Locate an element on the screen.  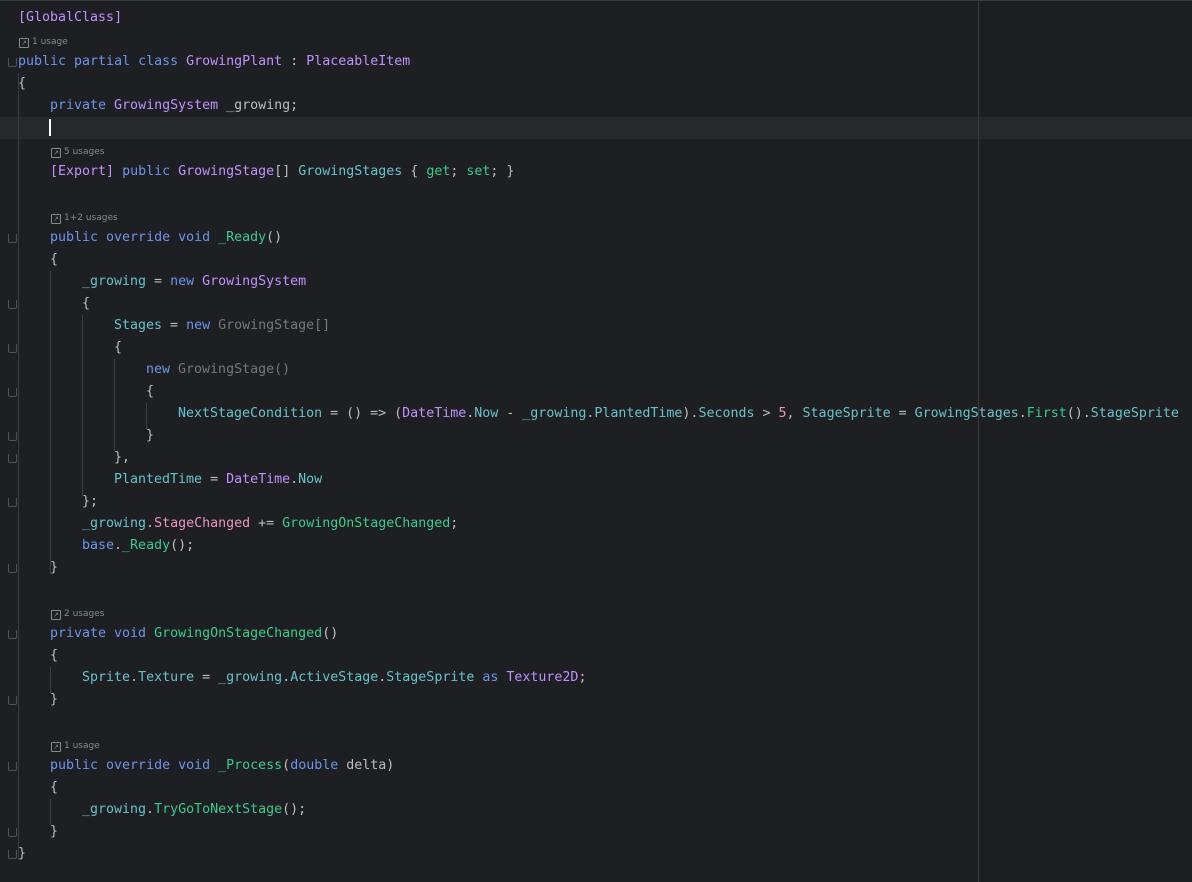
code-token: = is located at coordinates (902, 413).